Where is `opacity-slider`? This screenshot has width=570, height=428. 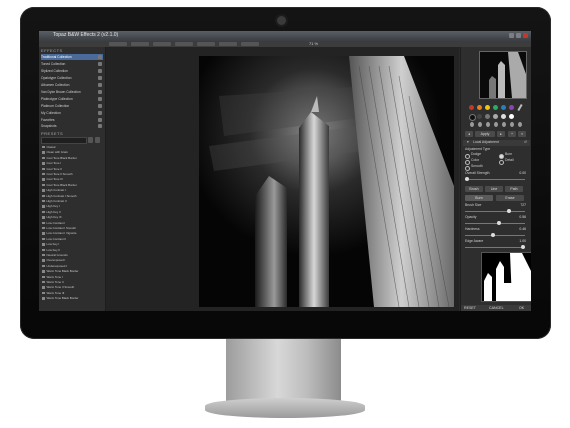
opacity-slider is located at coordinates (495, 223).